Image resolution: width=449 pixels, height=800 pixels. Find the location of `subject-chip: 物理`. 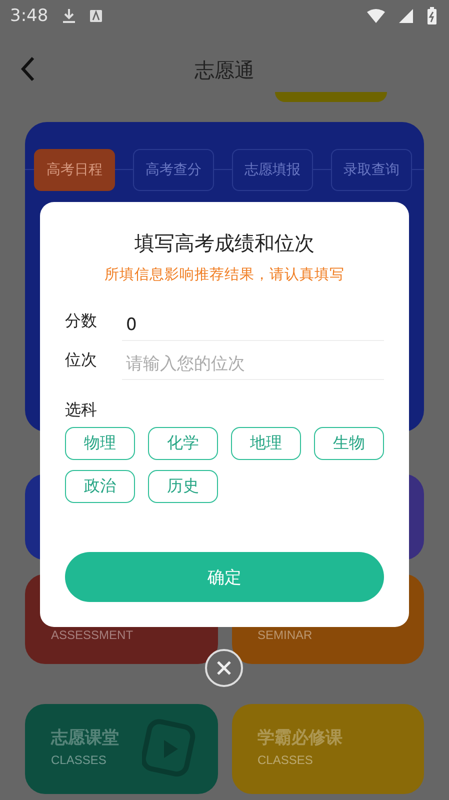

subject-chip: 物理 is located at coordinates (100, 443).